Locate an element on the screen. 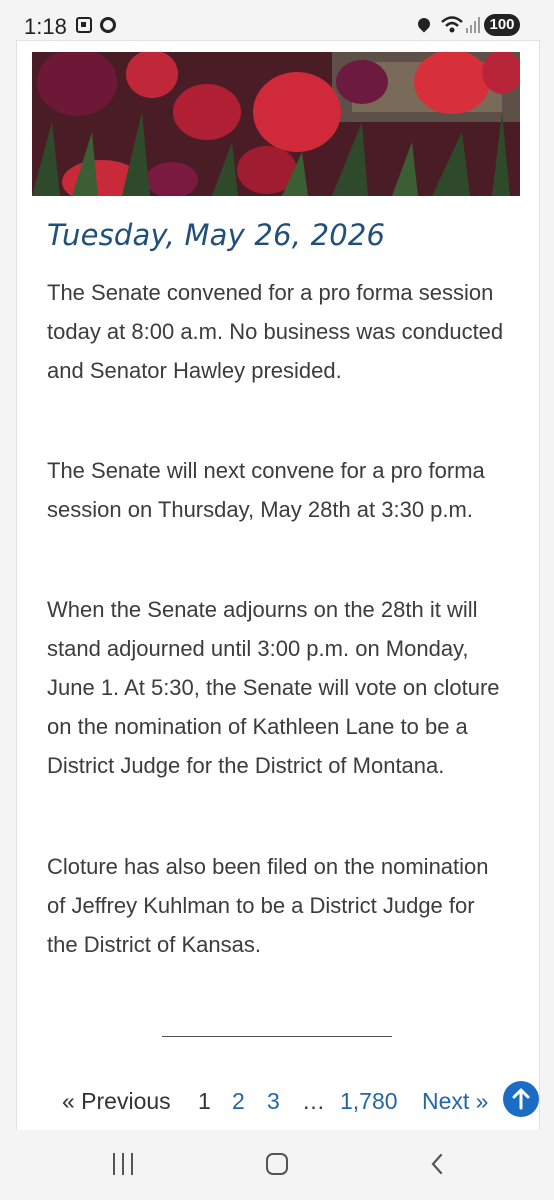  pagination-page-link: 3 is located at coordinates (273, 1101).